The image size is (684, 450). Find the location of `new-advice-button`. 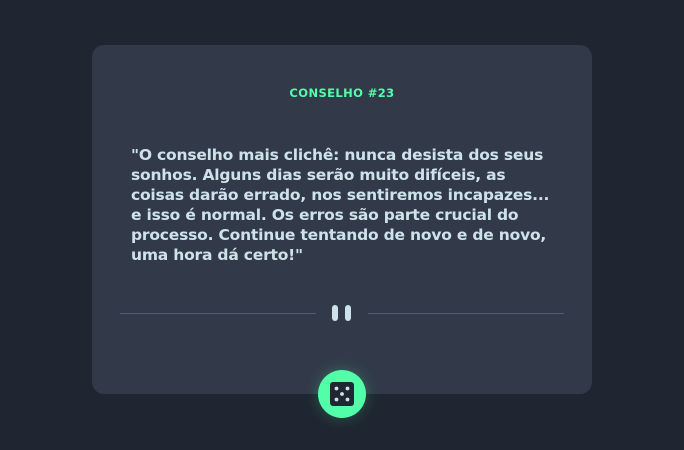

new-advice-button is located at coordinates (342, 394).